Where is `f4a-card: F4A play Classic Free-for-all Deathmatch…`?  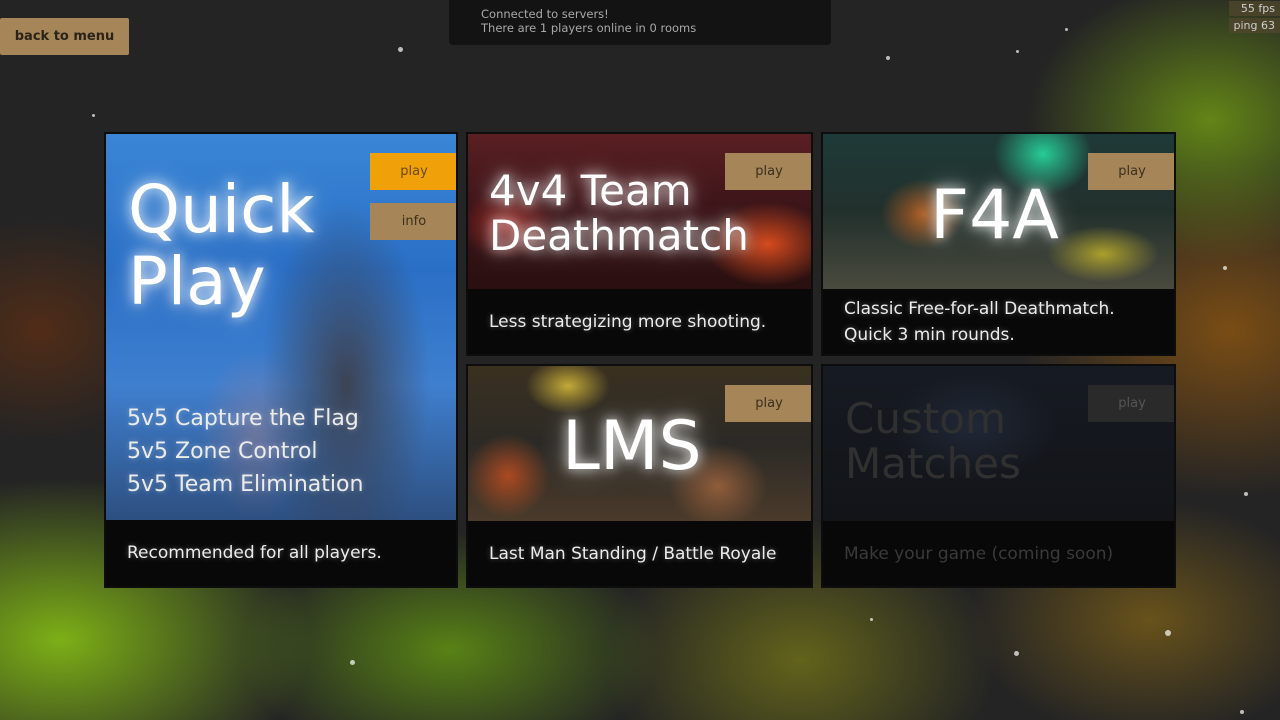
f4a-card: F4A play Classic Free-for-all Deathmatch… is located at coordinates (998, 244).